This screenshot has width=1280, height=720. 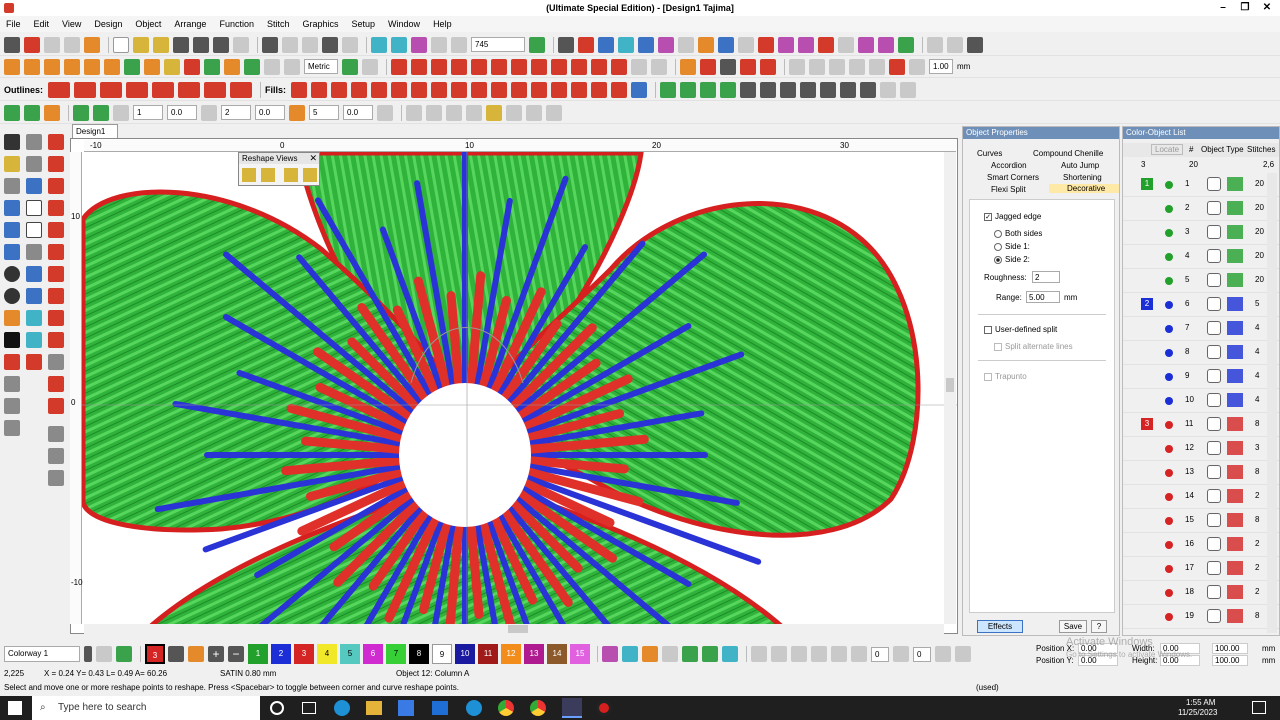 What do you see at coordinates (759, 654) in the screenshot?
I see `flip-h-icon` at bounding box center [759, 654].